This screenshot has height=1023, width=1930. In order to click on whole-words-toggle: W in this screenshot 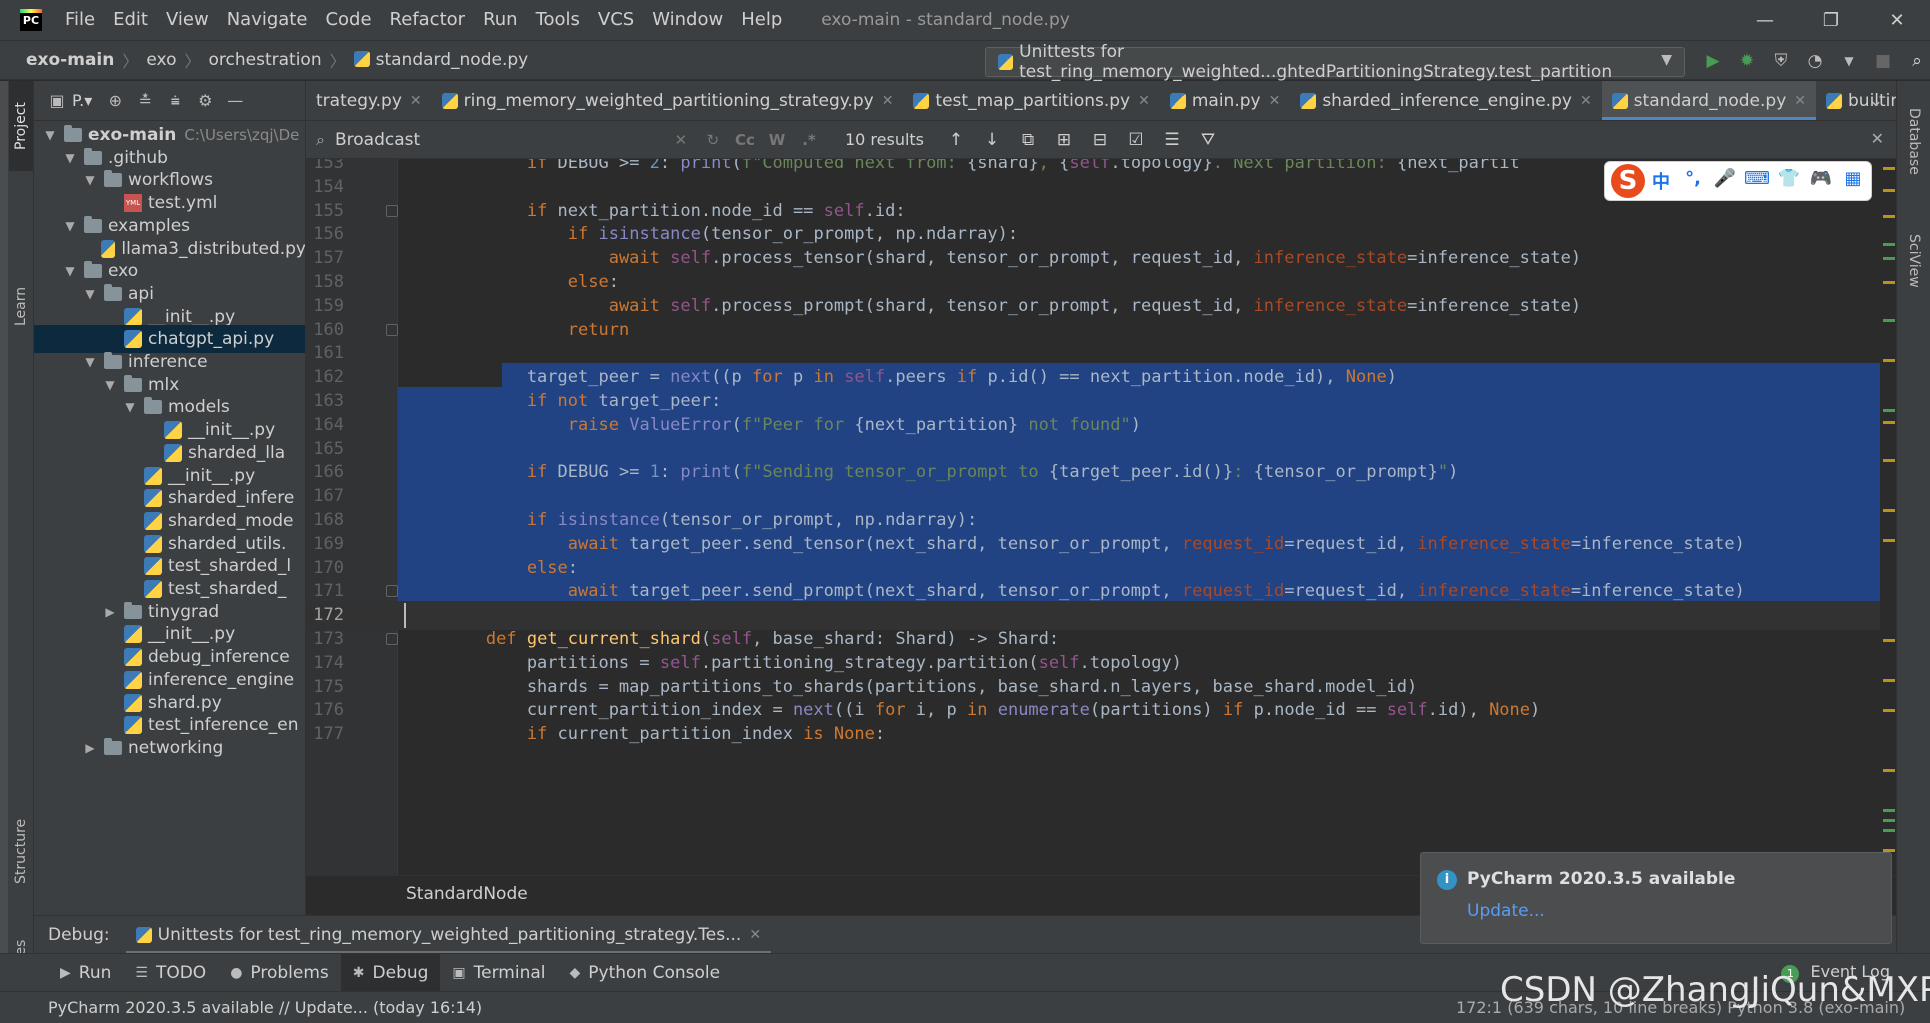, I will do `click(777, 140)`.